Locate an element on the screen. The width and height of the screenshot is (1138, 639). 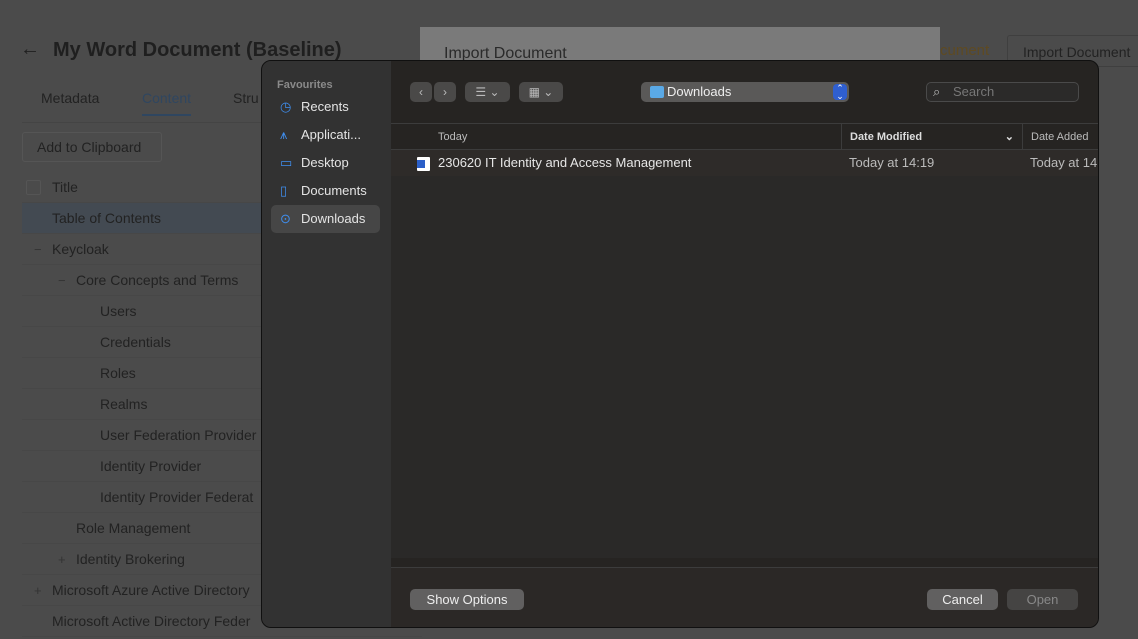
sidebar-item-label: Recents is located at coordinates (325, 106).